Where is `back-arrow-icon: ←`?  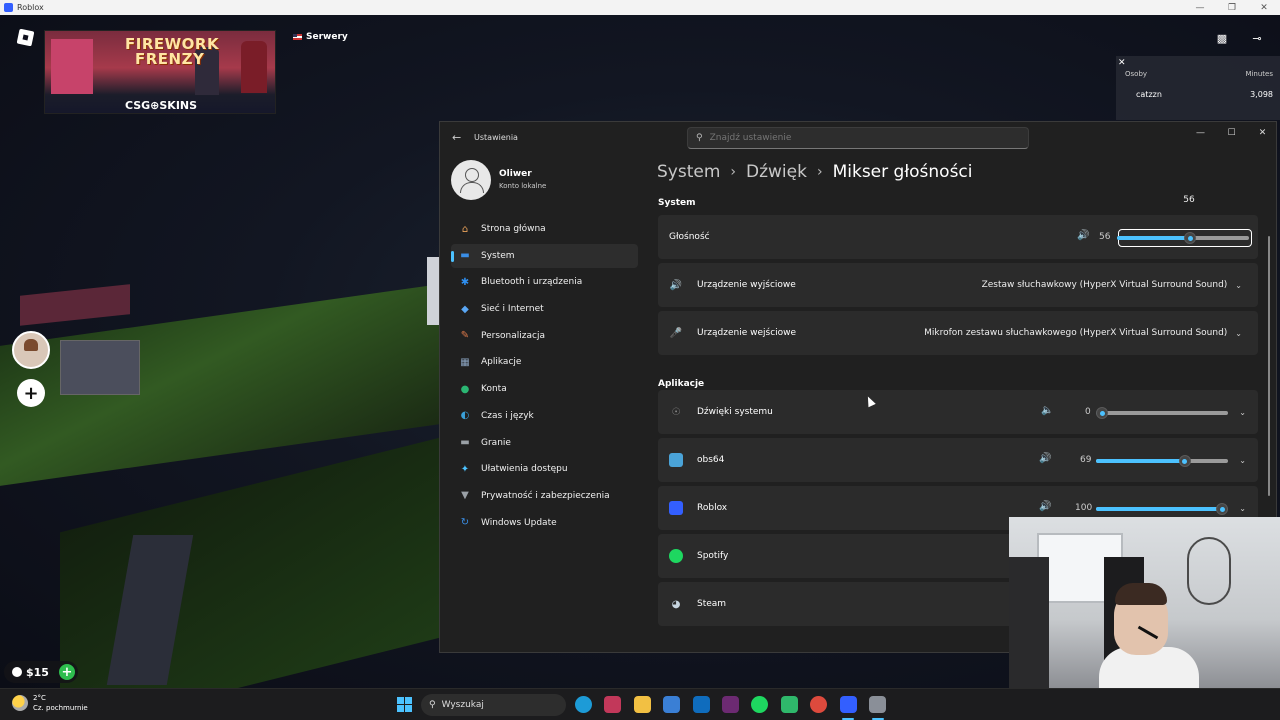
back-arrow-icon: ← is located at coordinates (456, 137).